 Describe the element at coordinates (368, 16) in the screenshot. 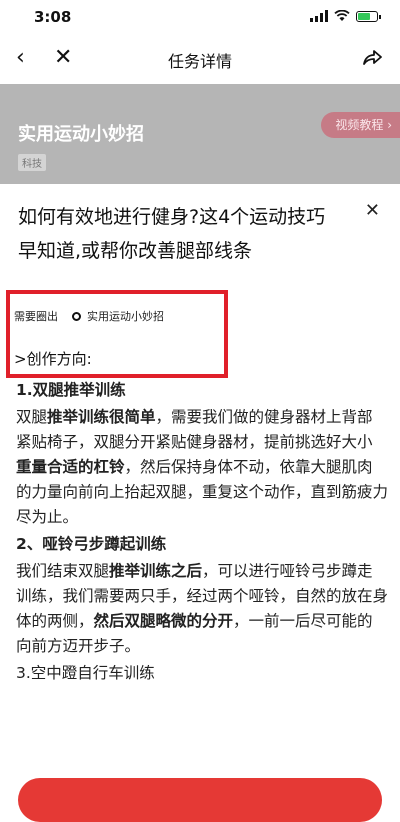

I see `battery-icon` at that location.